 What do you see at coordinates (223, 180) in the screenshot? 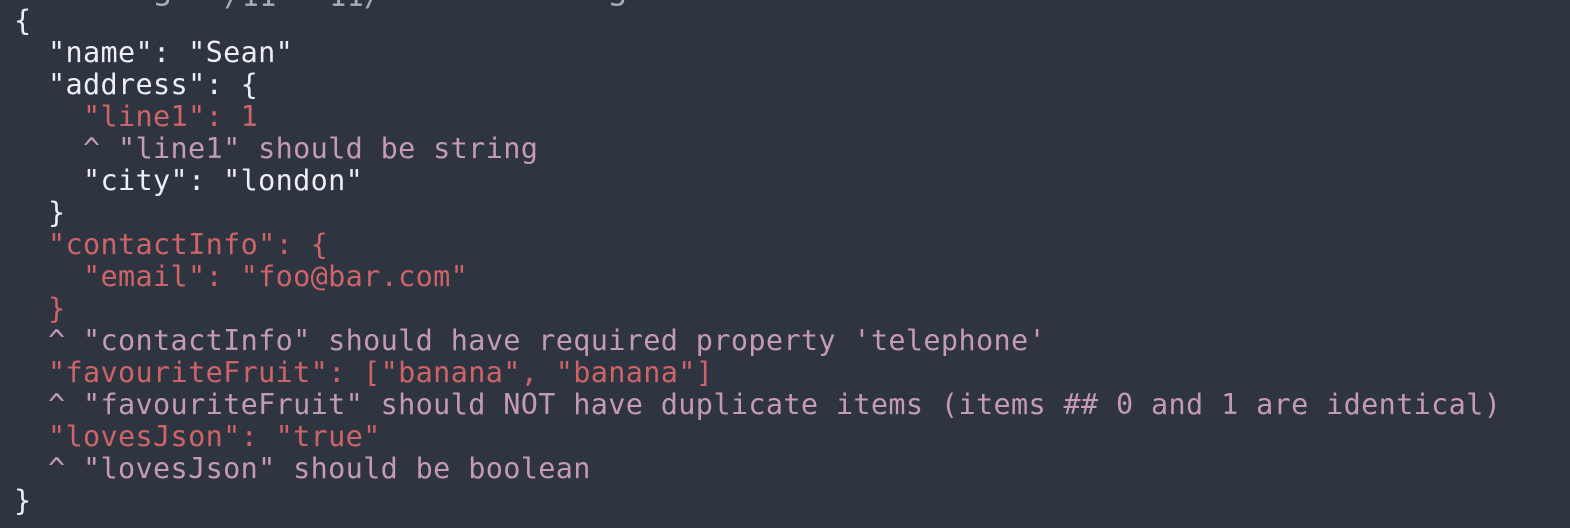
I see `json-city-field: "city": "london"` at bounding box center [223, 180].